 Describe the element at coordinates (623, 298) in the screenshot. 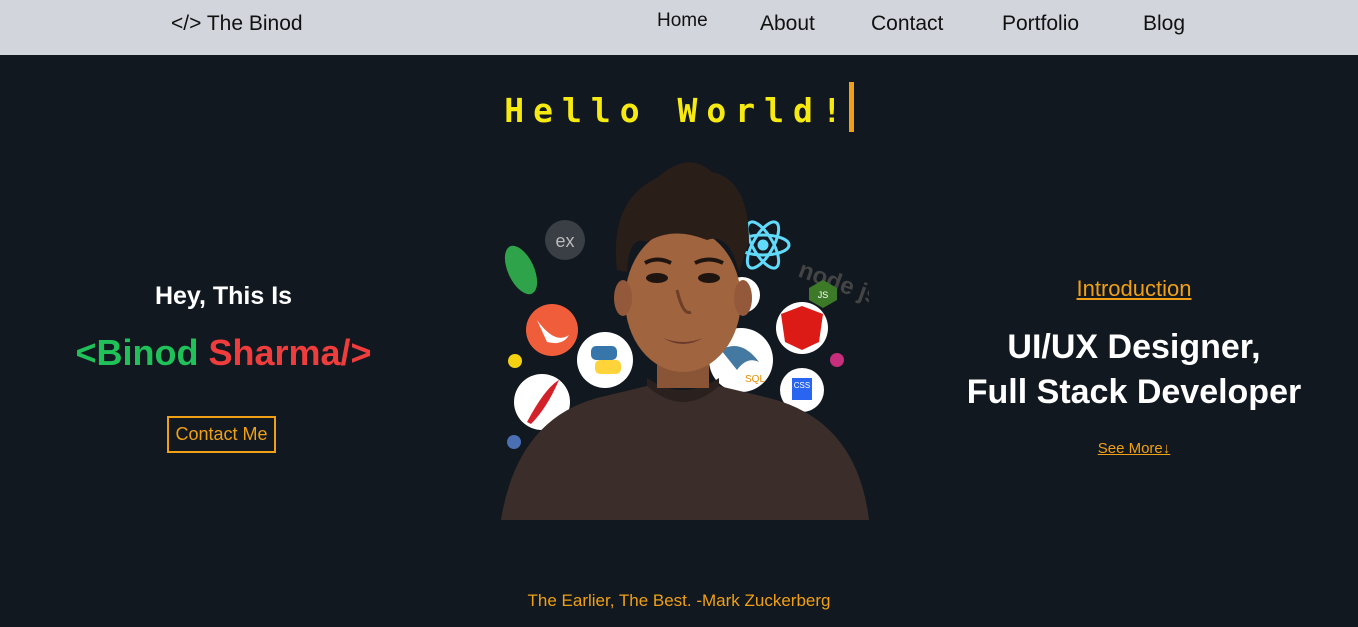

I see `left-ear` at that location.